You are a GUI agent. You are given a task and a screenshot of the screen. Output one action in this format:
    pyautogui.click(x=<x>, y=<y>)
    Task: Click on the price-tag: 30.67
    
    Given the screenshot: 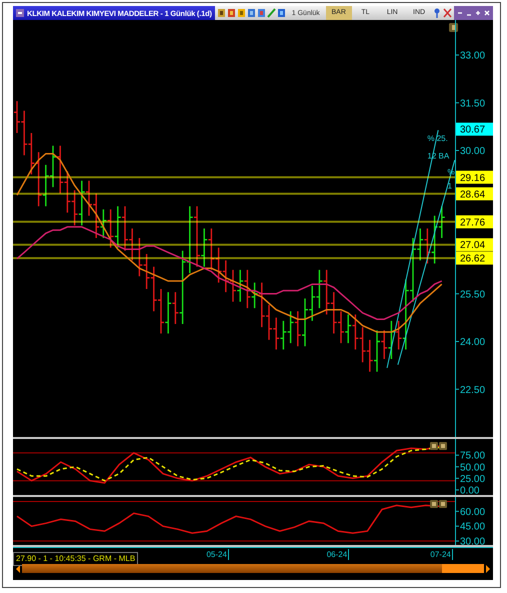 What is the action you would take?
    pyautogui.click(x=474, y=129)
    